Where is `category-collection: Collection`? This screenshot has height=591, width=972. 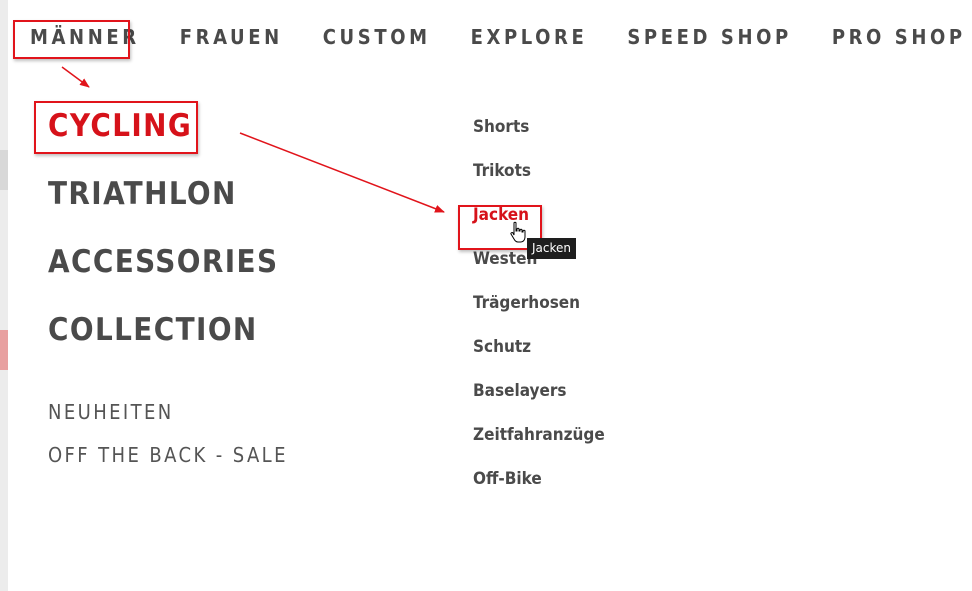
category-collection: Collection is located at coordinates (153, 330).